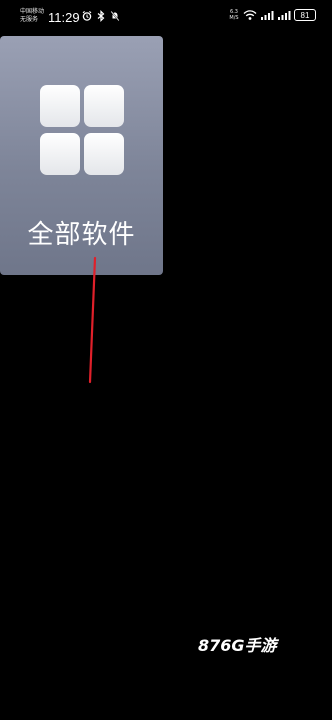 This screenshot has width=332, height=720. I want to click on carrier-info: 中国移动 无服务, so click(35, 16).